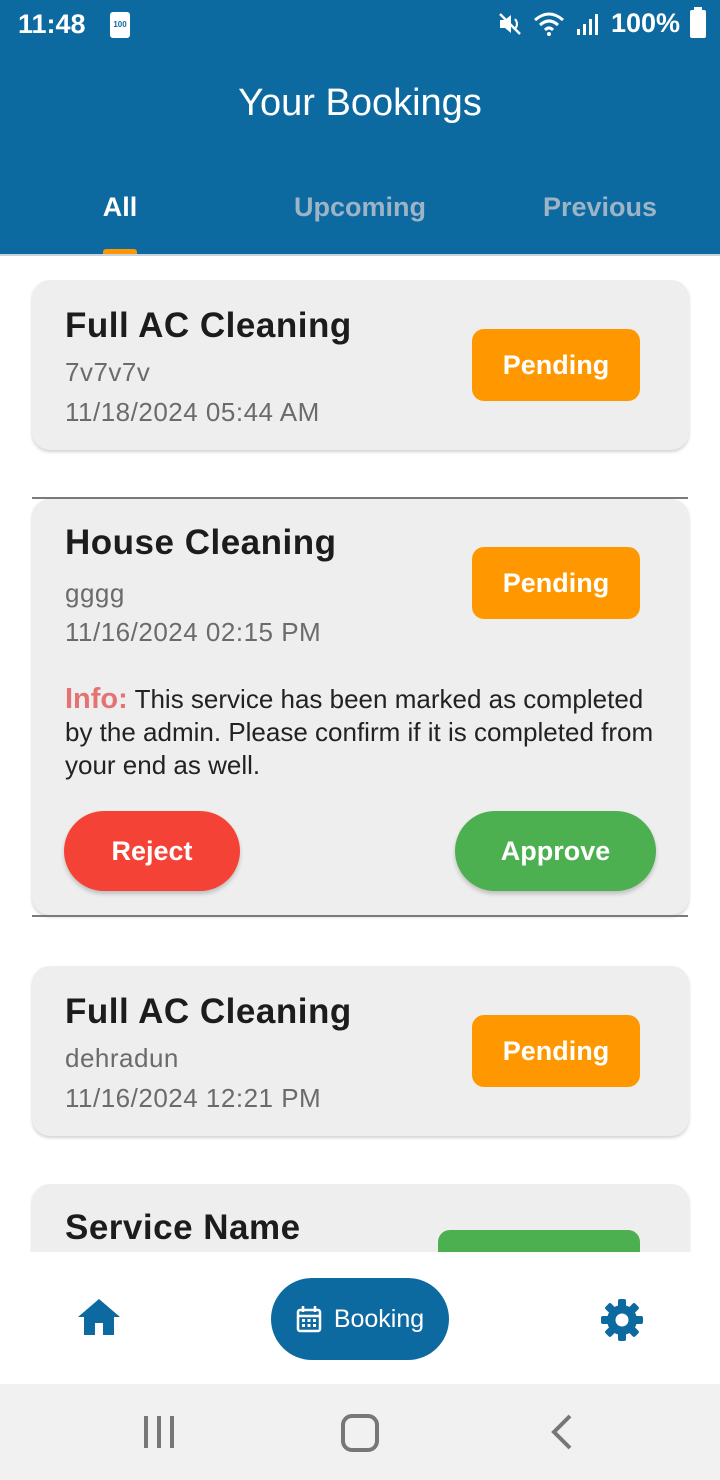  I want to click on system-home-icon, so click(360, 1433).